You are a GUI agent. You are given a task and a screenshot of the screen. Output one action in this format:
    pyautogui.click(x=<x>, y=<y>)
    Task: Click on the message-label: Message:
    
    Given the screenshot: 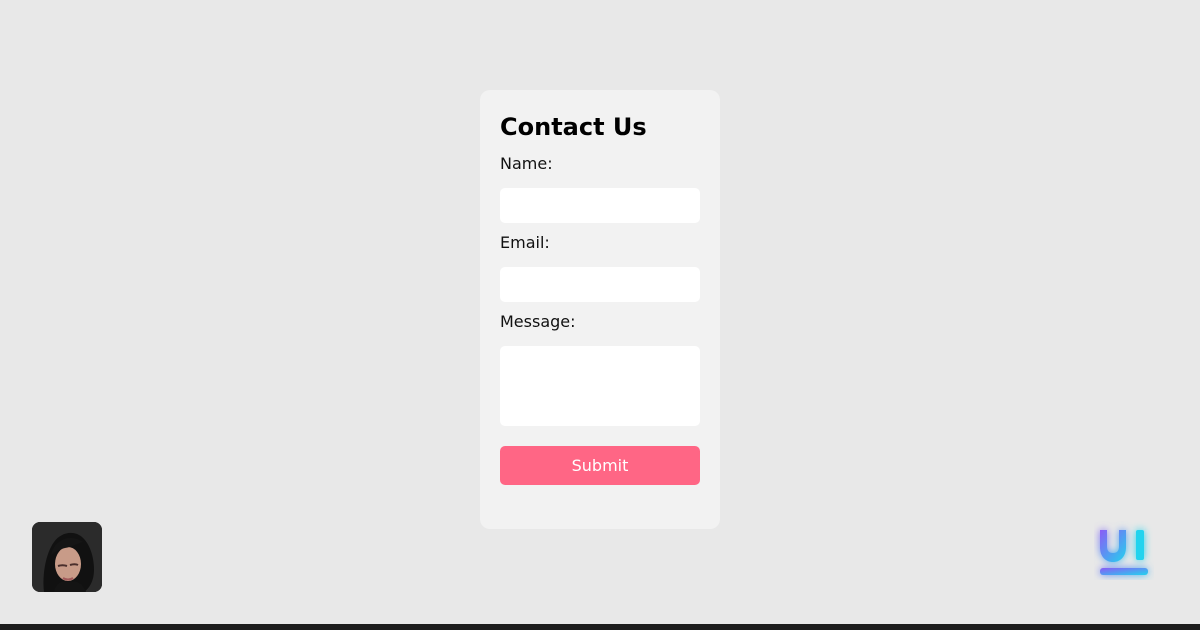 What is the action you would take?
    pyautogui.click(x=538, y=321)
    